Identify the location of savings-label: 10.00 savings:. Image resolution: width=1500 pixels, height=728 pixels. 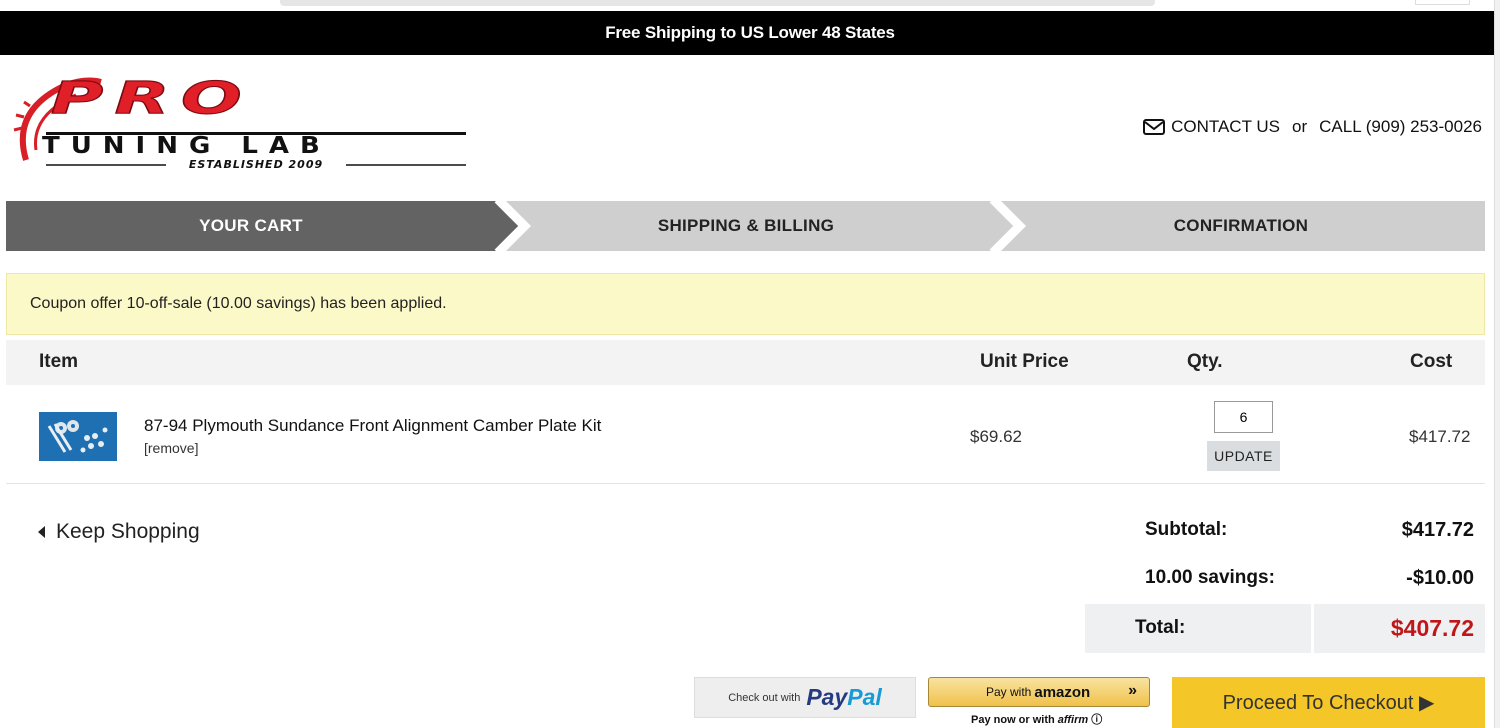
(1210, 577).